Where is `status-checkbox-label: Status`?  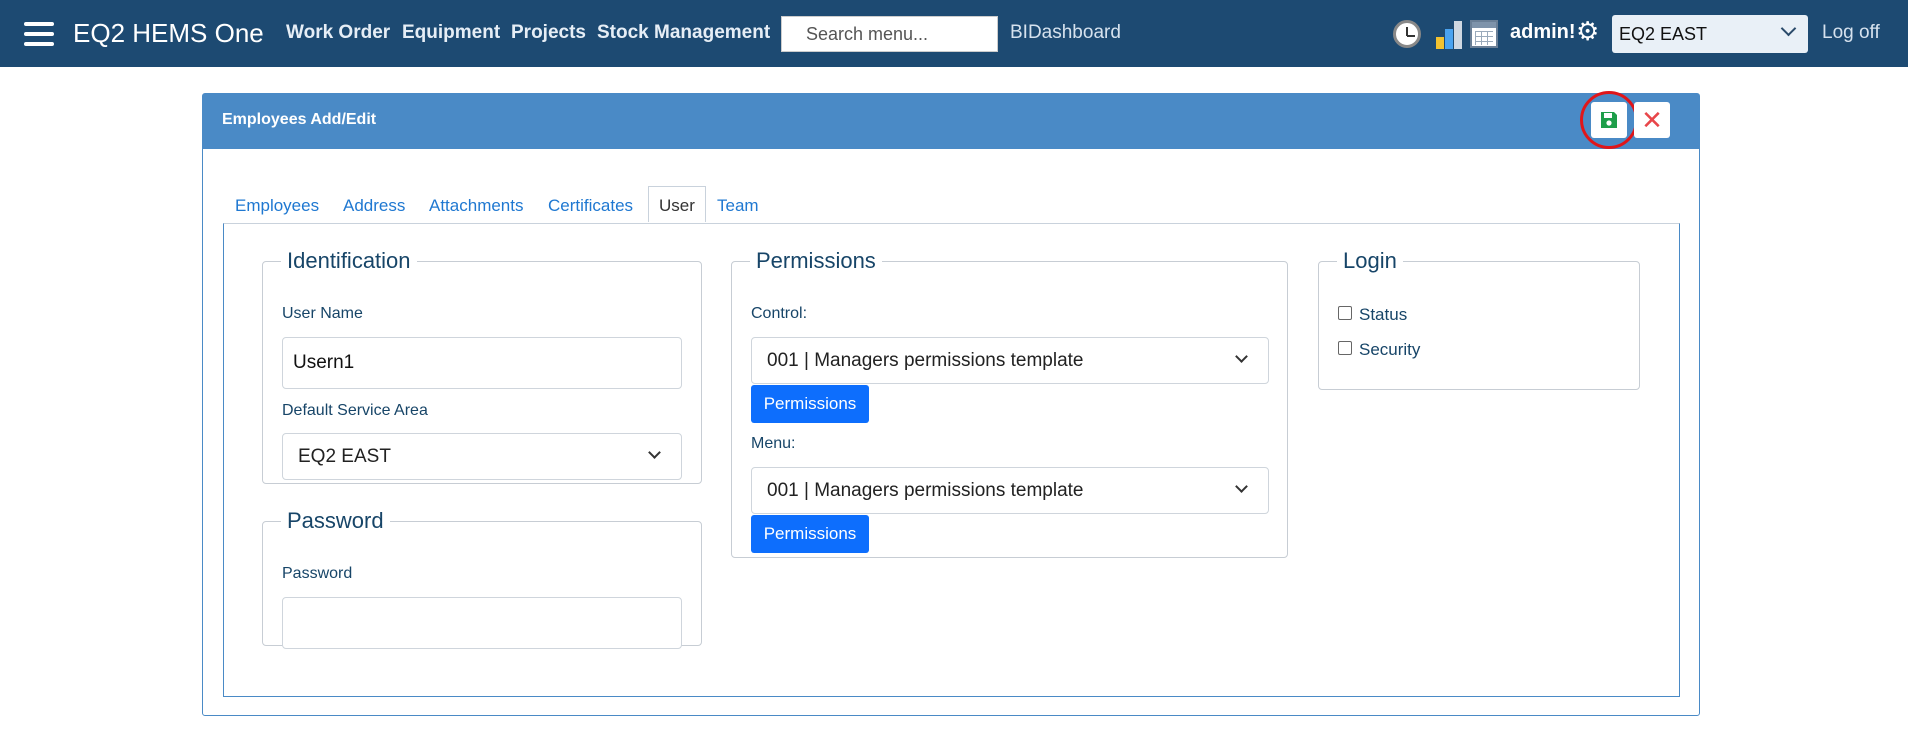 status-checkbox-label: Status is located at coordinates (1383, 314).